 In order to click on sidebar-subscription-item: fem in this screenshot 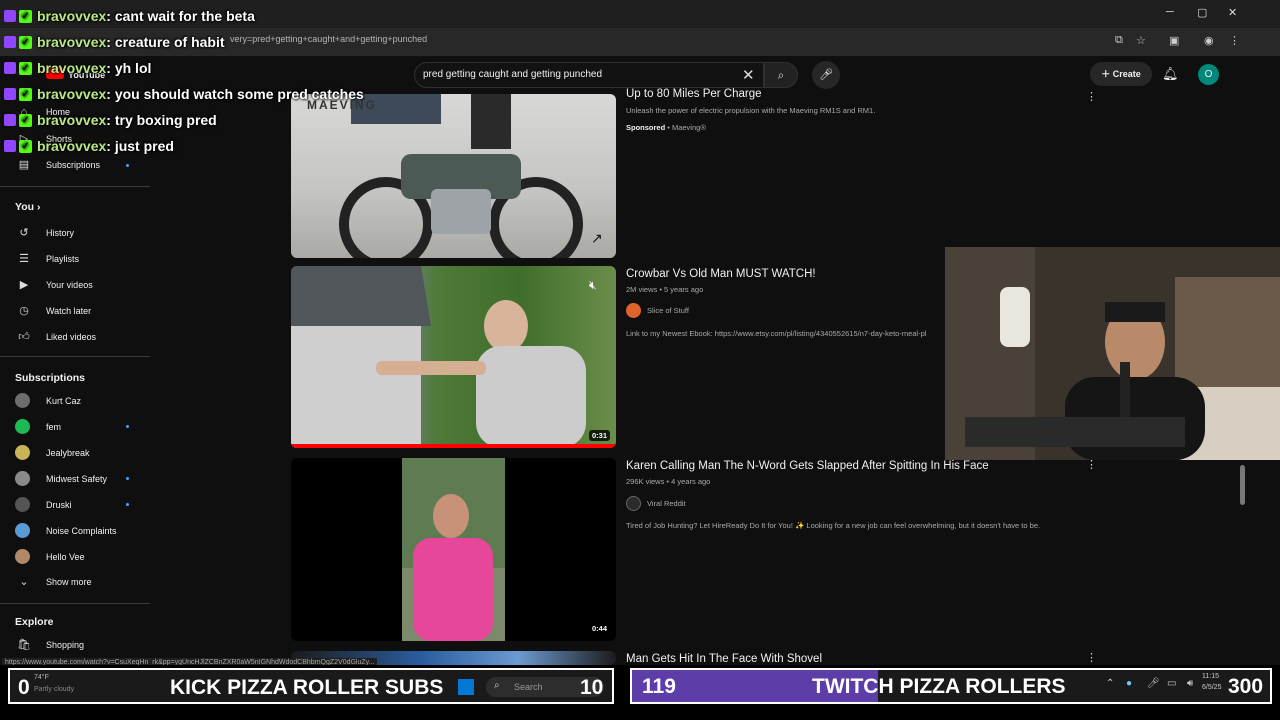, I will do `click(38, 426)`.